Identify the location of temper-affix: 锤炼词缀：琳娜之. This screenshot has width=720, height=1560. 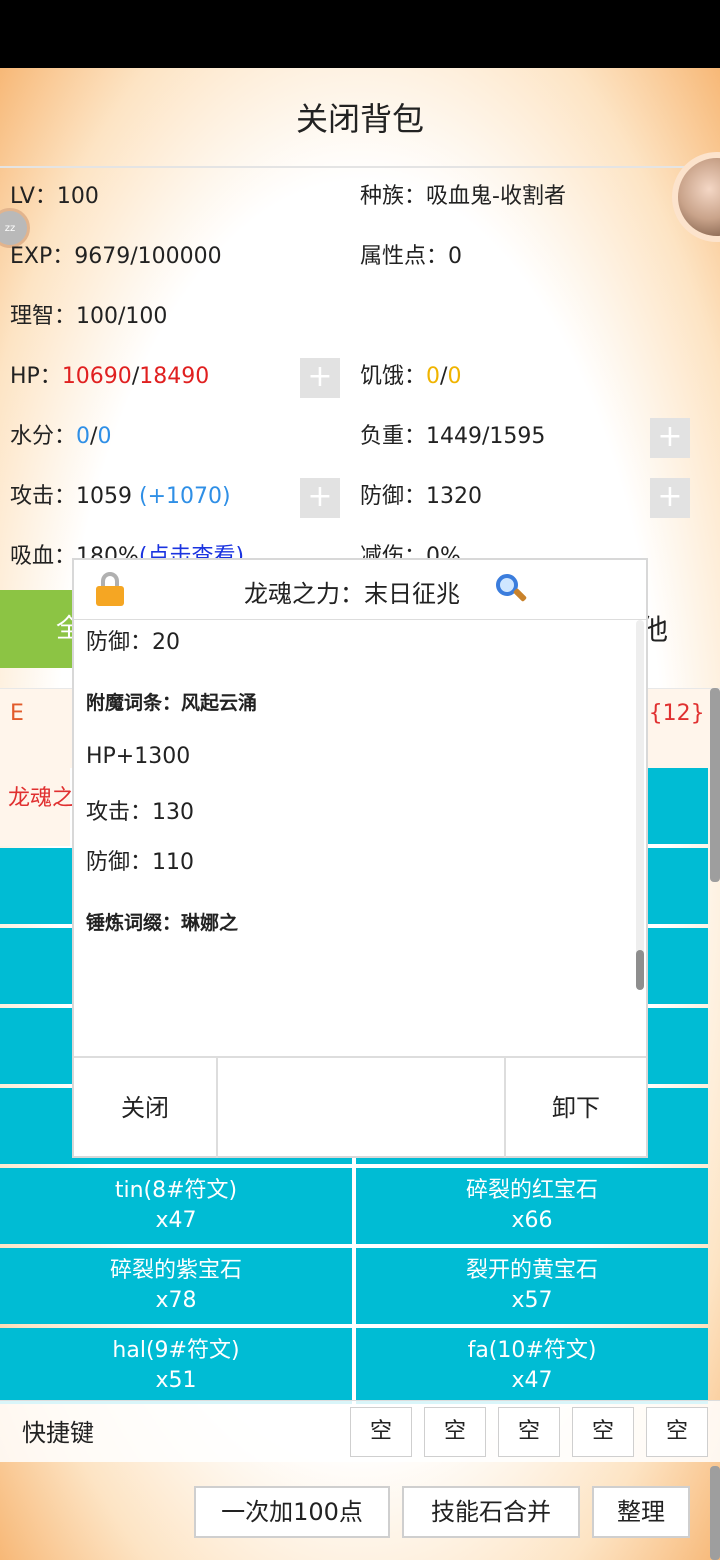
(162, 923).